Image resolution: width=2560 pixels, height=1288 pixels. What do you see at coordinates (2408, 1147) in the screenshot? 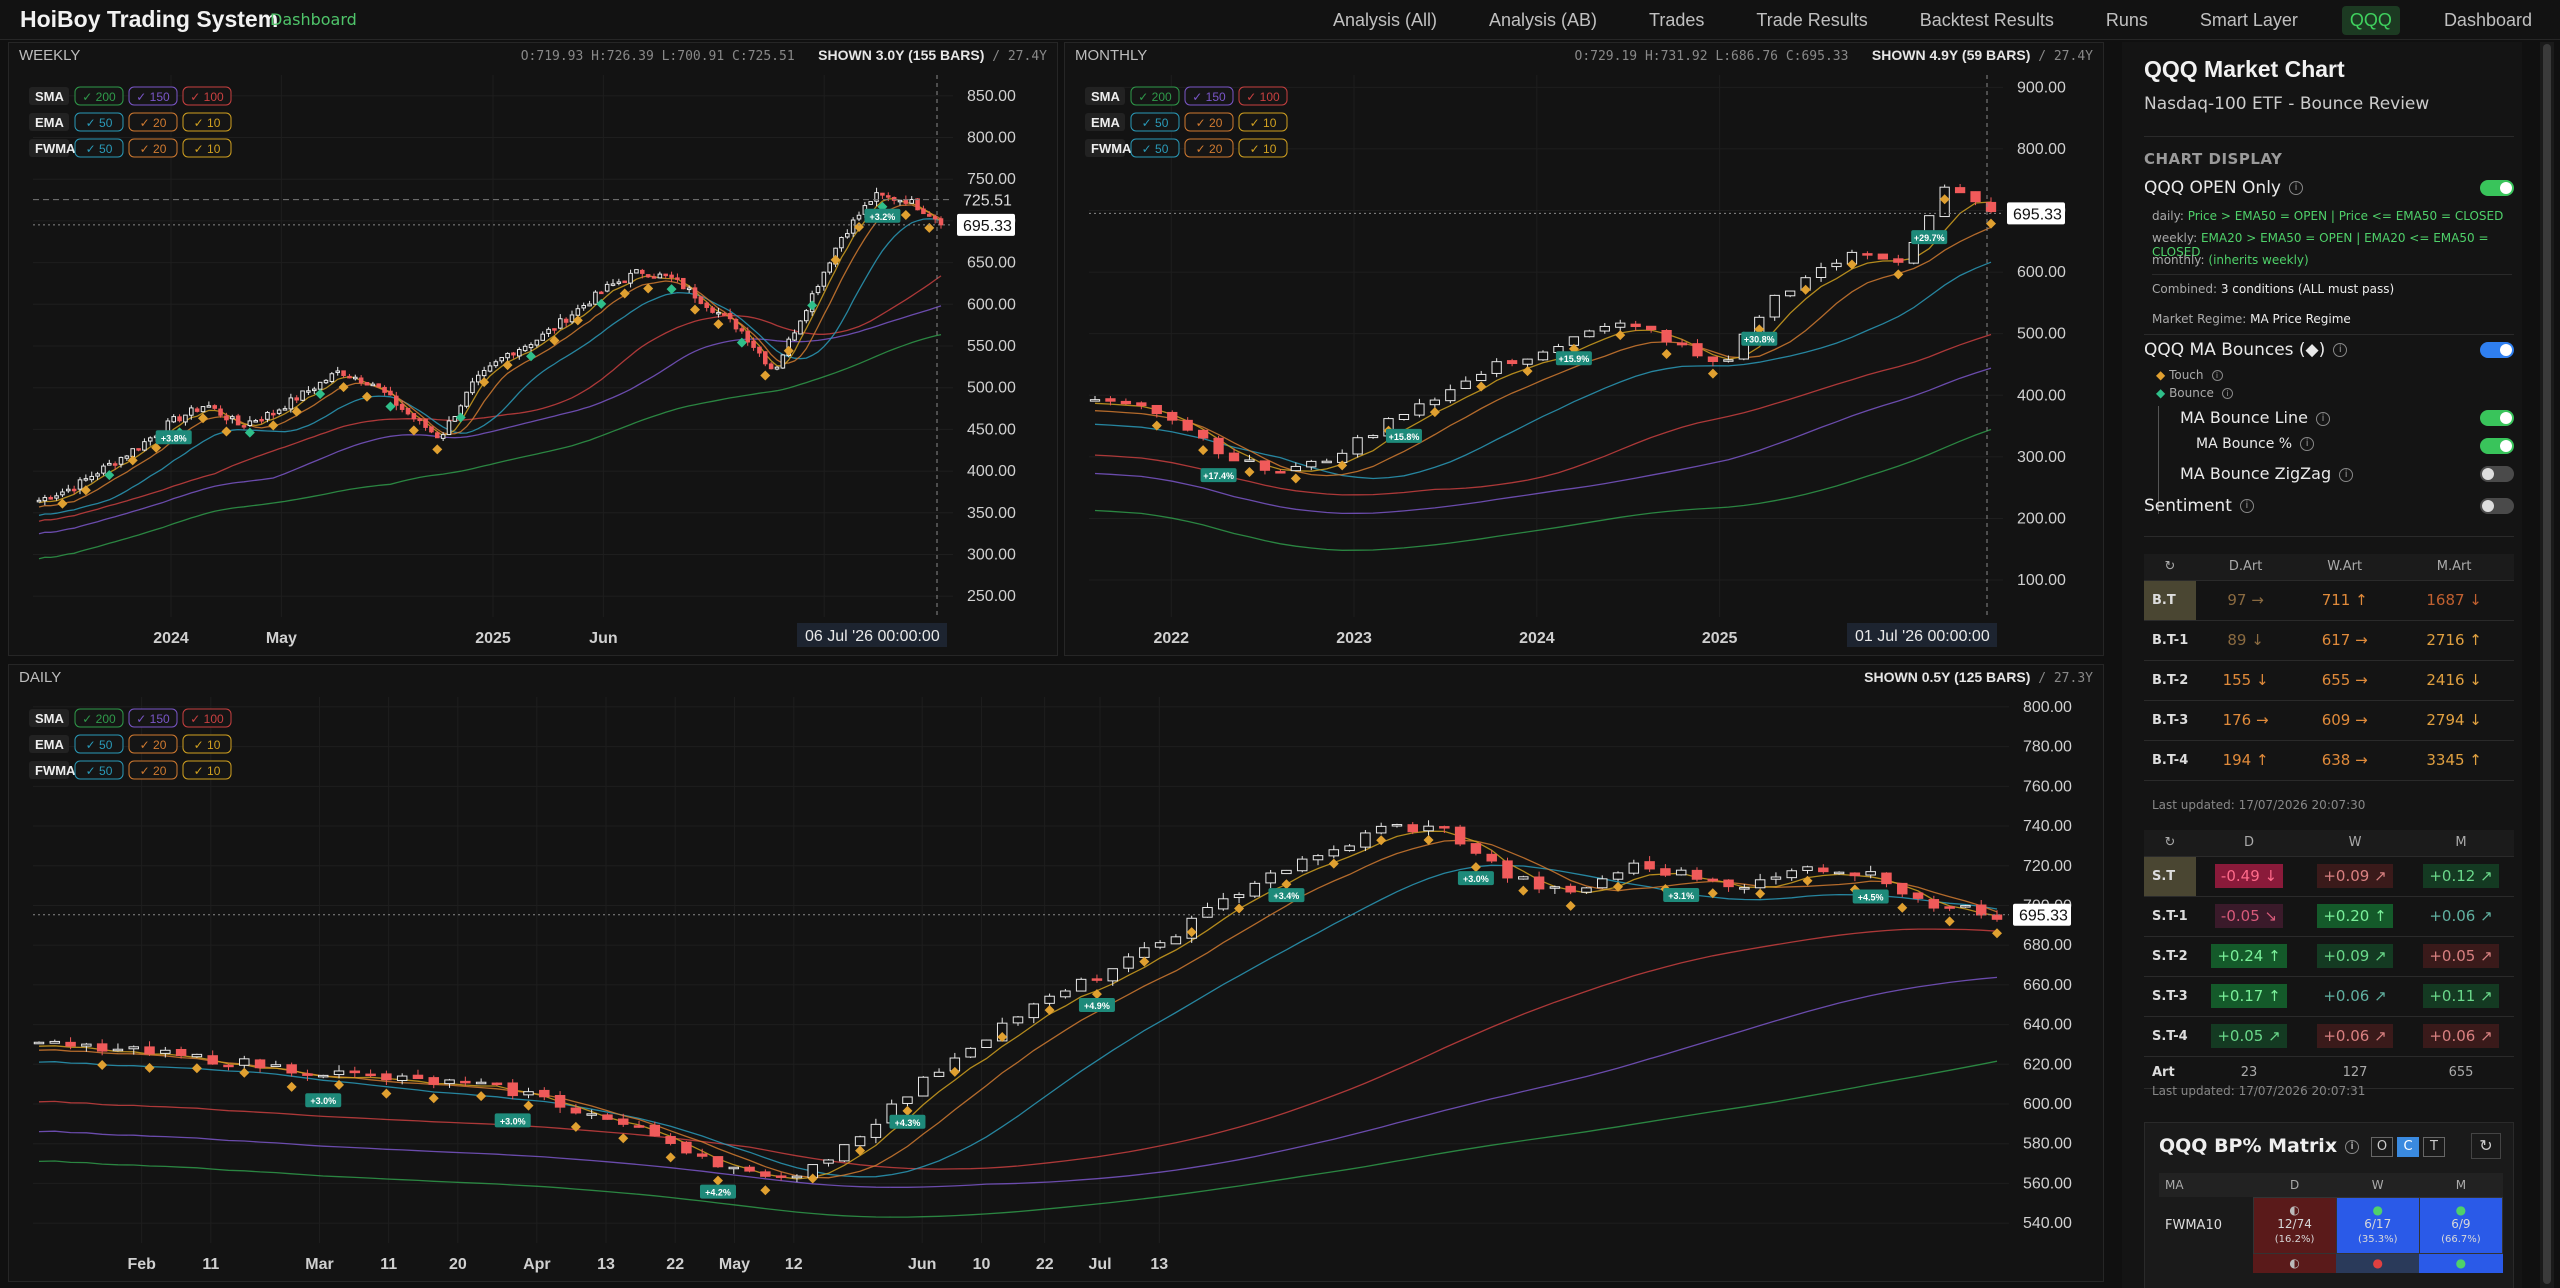
I see `mode-c-button: C` at bounding box center [2408, 1147].